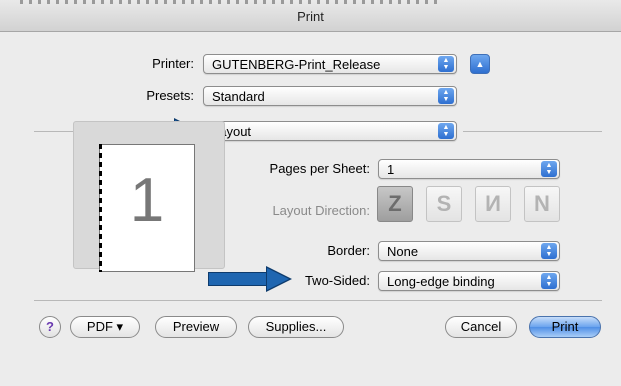 This screenshot has height=386, width=621. What do you see at coordinates (403, 251) in the screenshot?
I see `border-value: None` at bounding box center [403, 251].